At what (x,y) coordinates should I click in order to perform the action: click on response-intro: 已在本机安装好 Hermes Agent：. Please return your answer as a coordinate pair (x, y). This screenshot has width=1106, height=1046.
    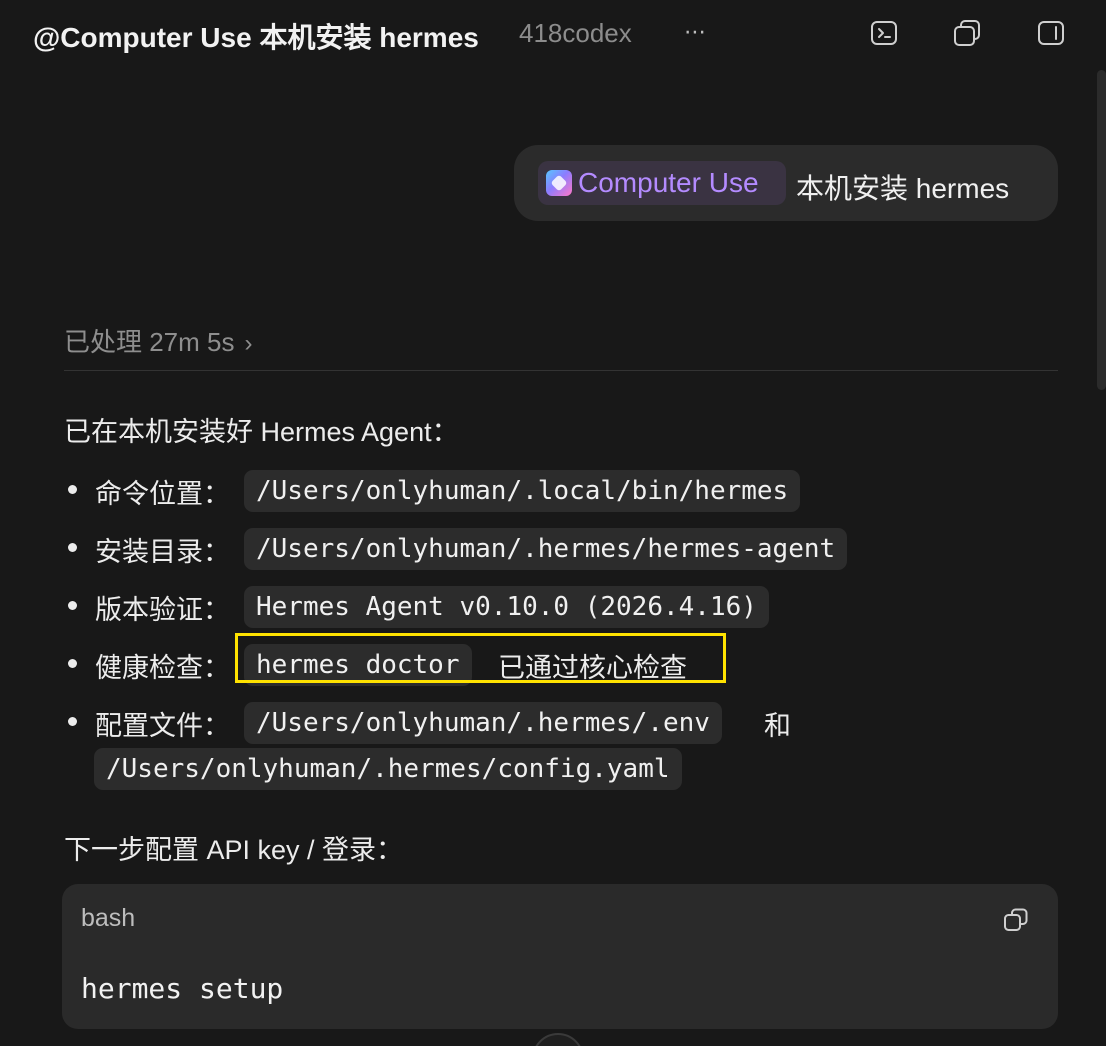
    Looking at the image, I should click on (261, 432).